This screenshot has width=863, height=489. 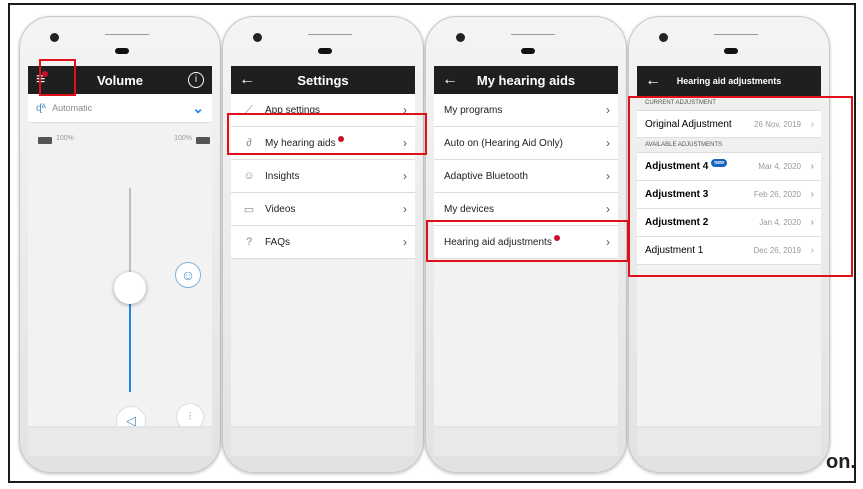 I want to click on page-title: My hearing aids, so click(x=526, y=80).